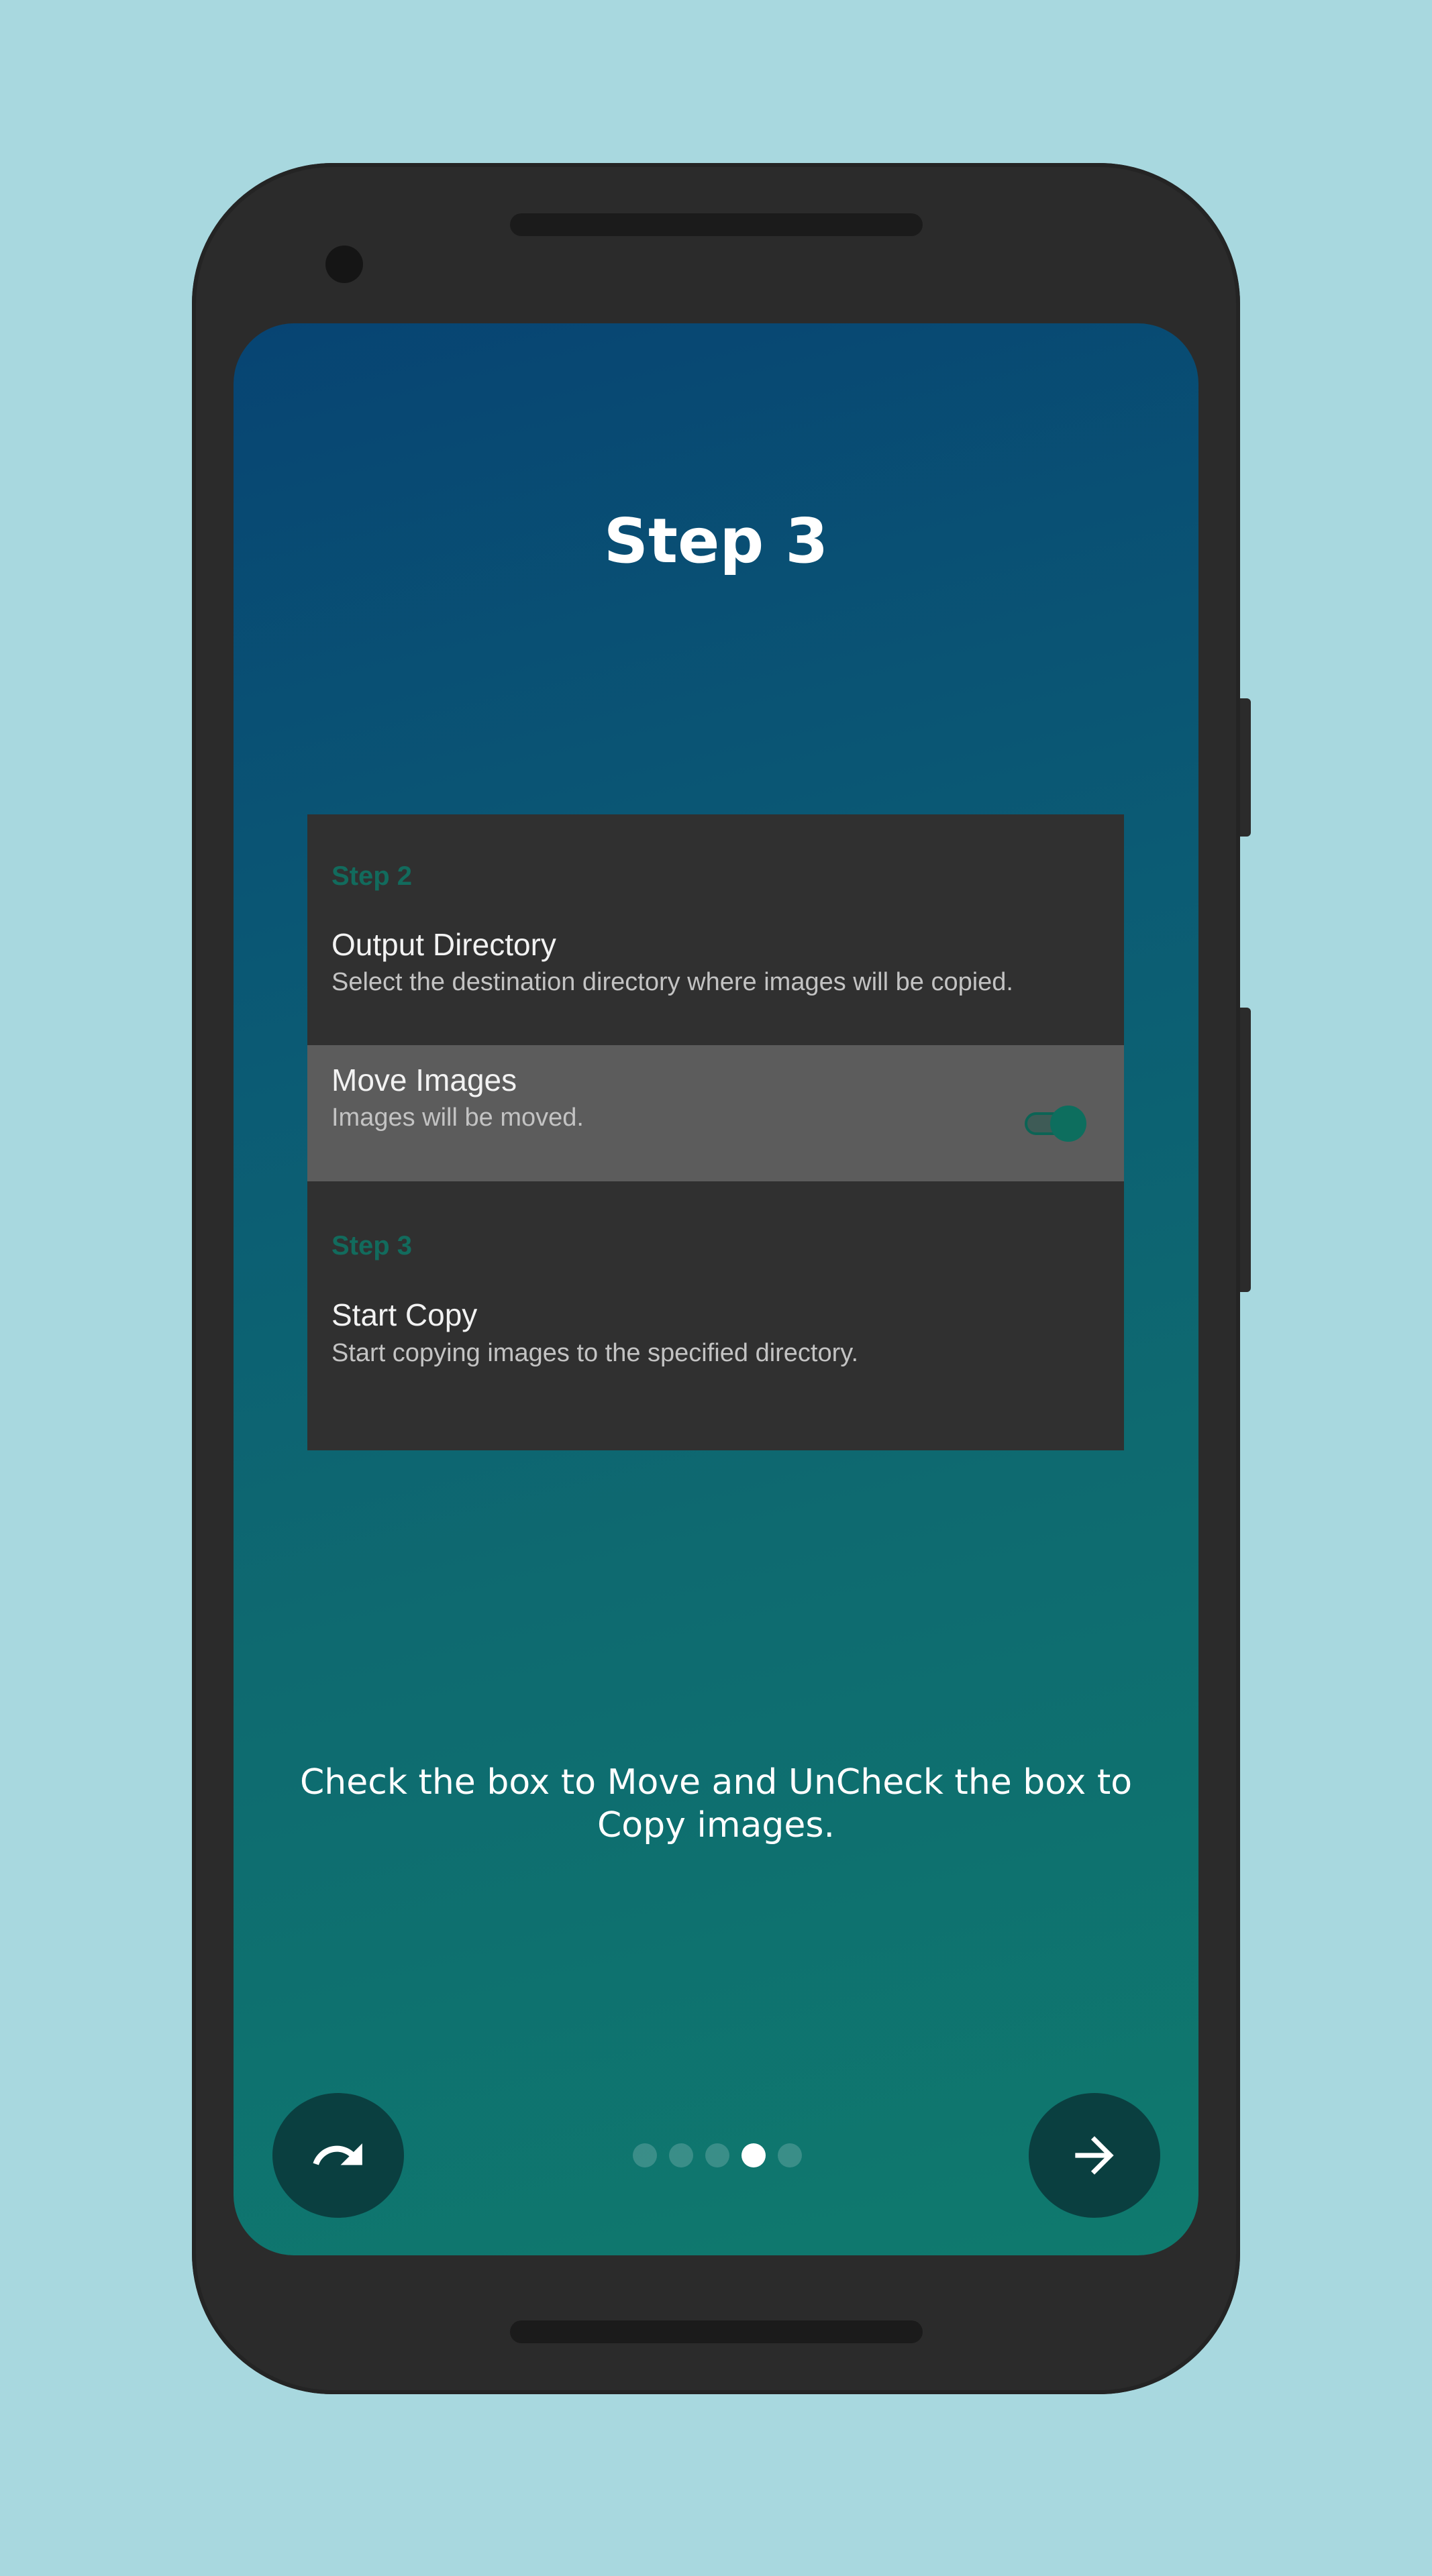 Image resolution: width=1432 pixels, height=2576 pixels. I want to click on preview-move-images-toggle, so click(1055, 1123).